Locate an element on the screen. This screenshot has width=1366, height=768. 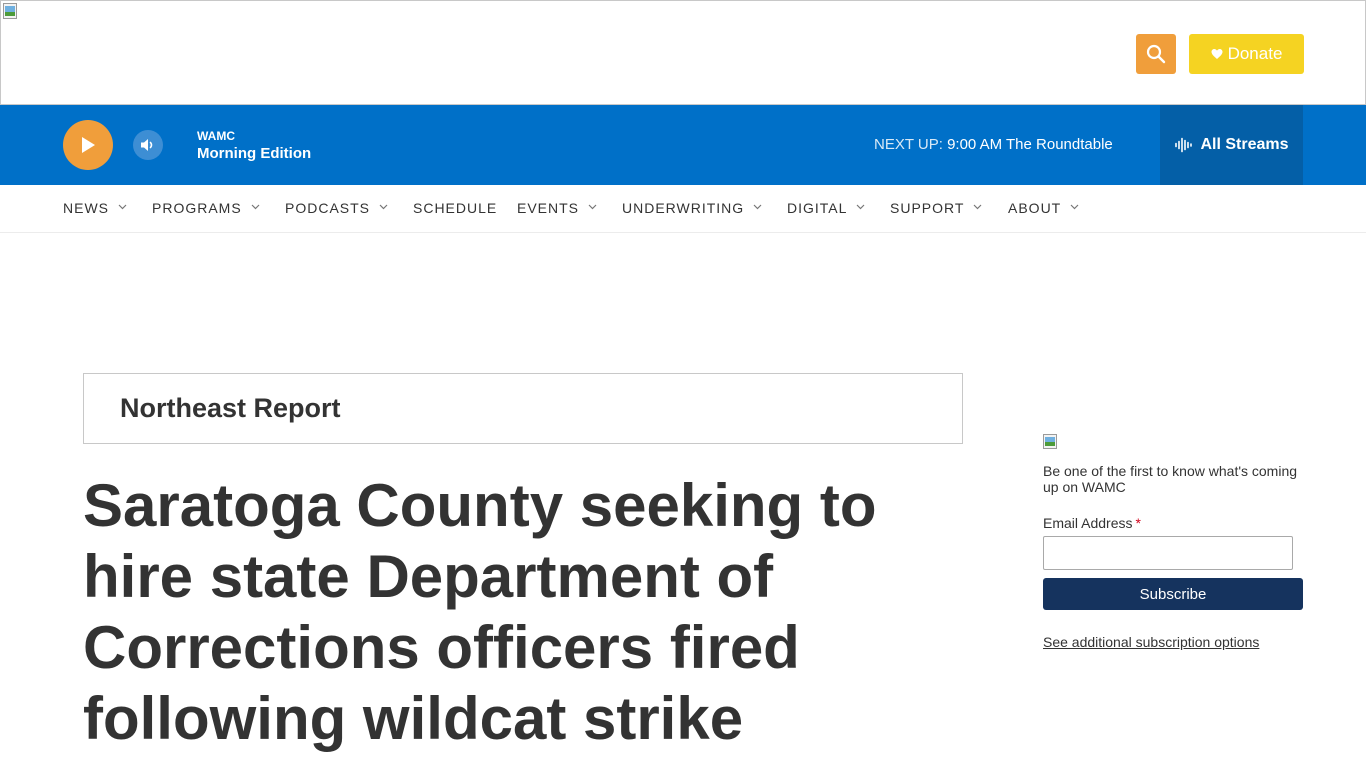
nav-item-about: ABOUT is located at coordinates (1043, 208).